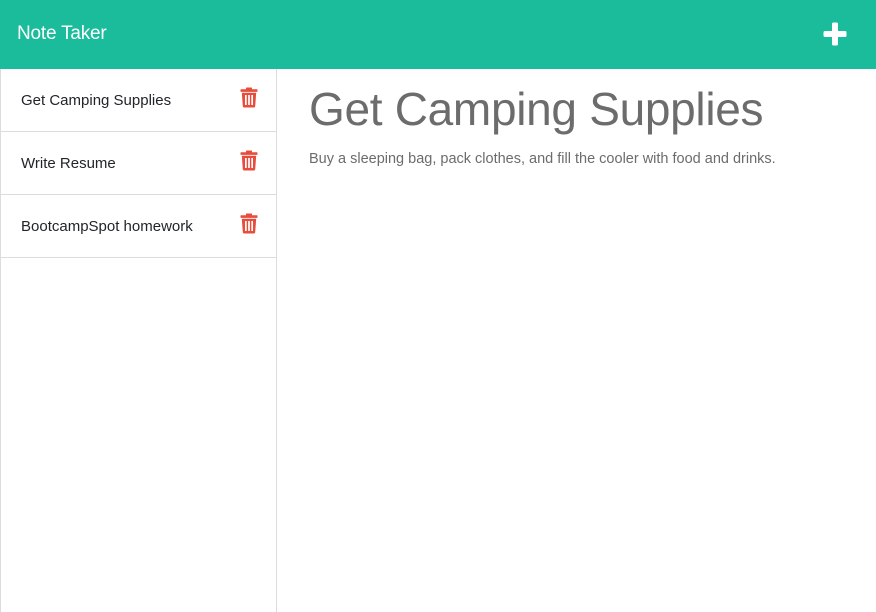 This screenshot has height=612, width=876. What do you see at coordinates (96, 100) in the screenshot?
I see `list-item-label: Get Camping Supplies` at bounding box center [96, 100].